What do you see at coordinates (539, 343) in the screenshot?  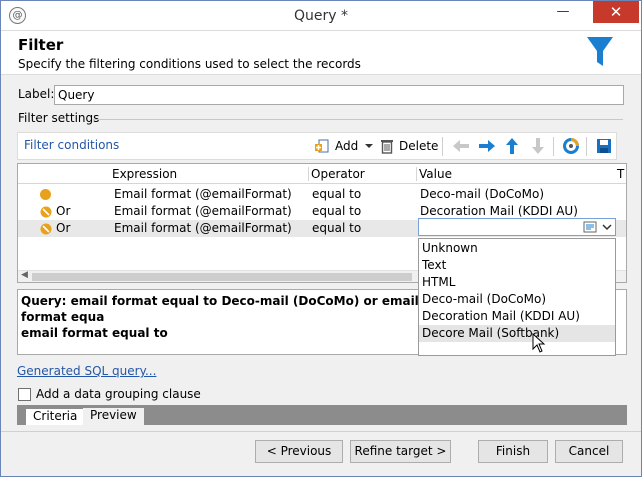 I see `mouse-cursor-icon` at bounding box center [539, 343].